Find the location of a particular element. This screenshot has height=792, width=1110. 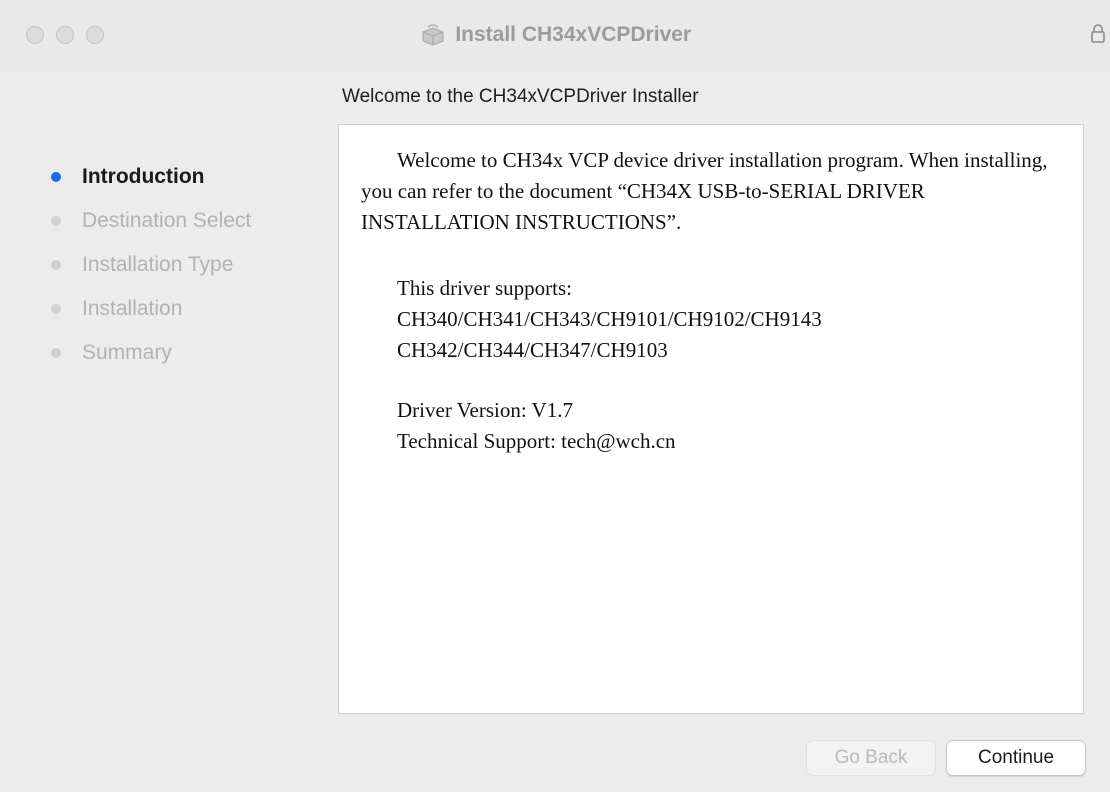

title-bar: Install CH34xVCPDriver is located at coordinates (555, 36).